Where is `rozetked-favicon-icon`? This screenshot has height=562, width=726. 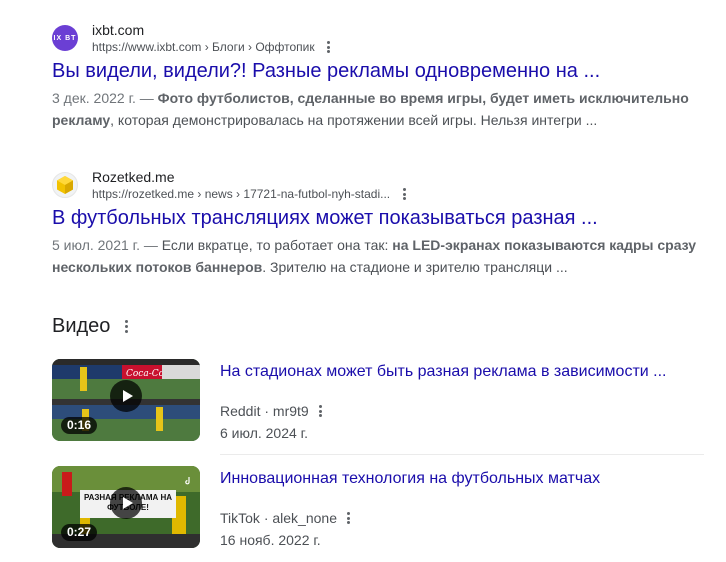 rozetked-favicon-icon is located at coordinates (65, 185).